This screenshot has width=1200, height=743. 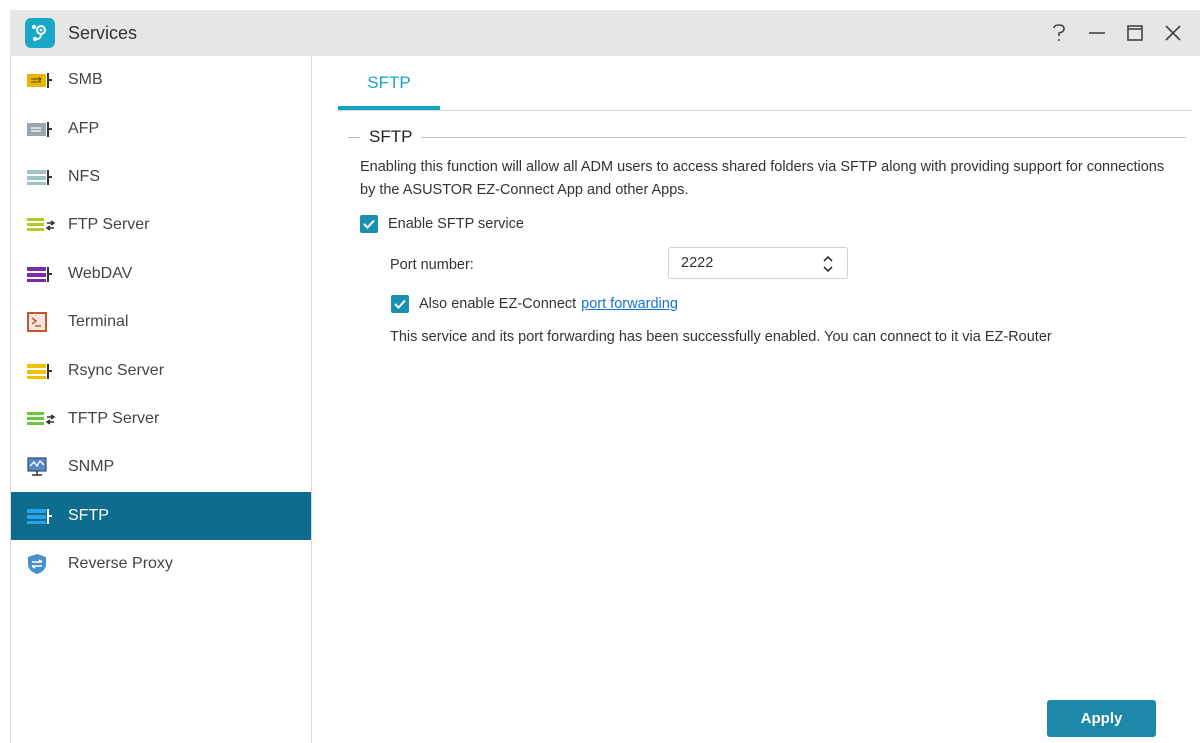 I want to click on services-app-icon, so click(x=40, y=33).